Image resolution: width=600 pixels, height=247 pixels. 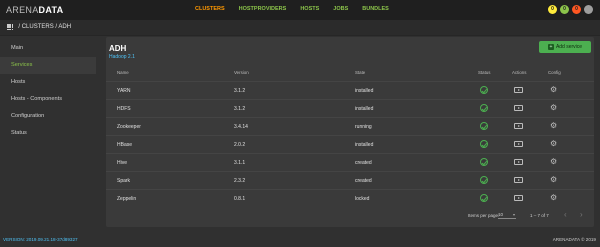 I want to click on service-name: YARN, so click(x=124, y=91).